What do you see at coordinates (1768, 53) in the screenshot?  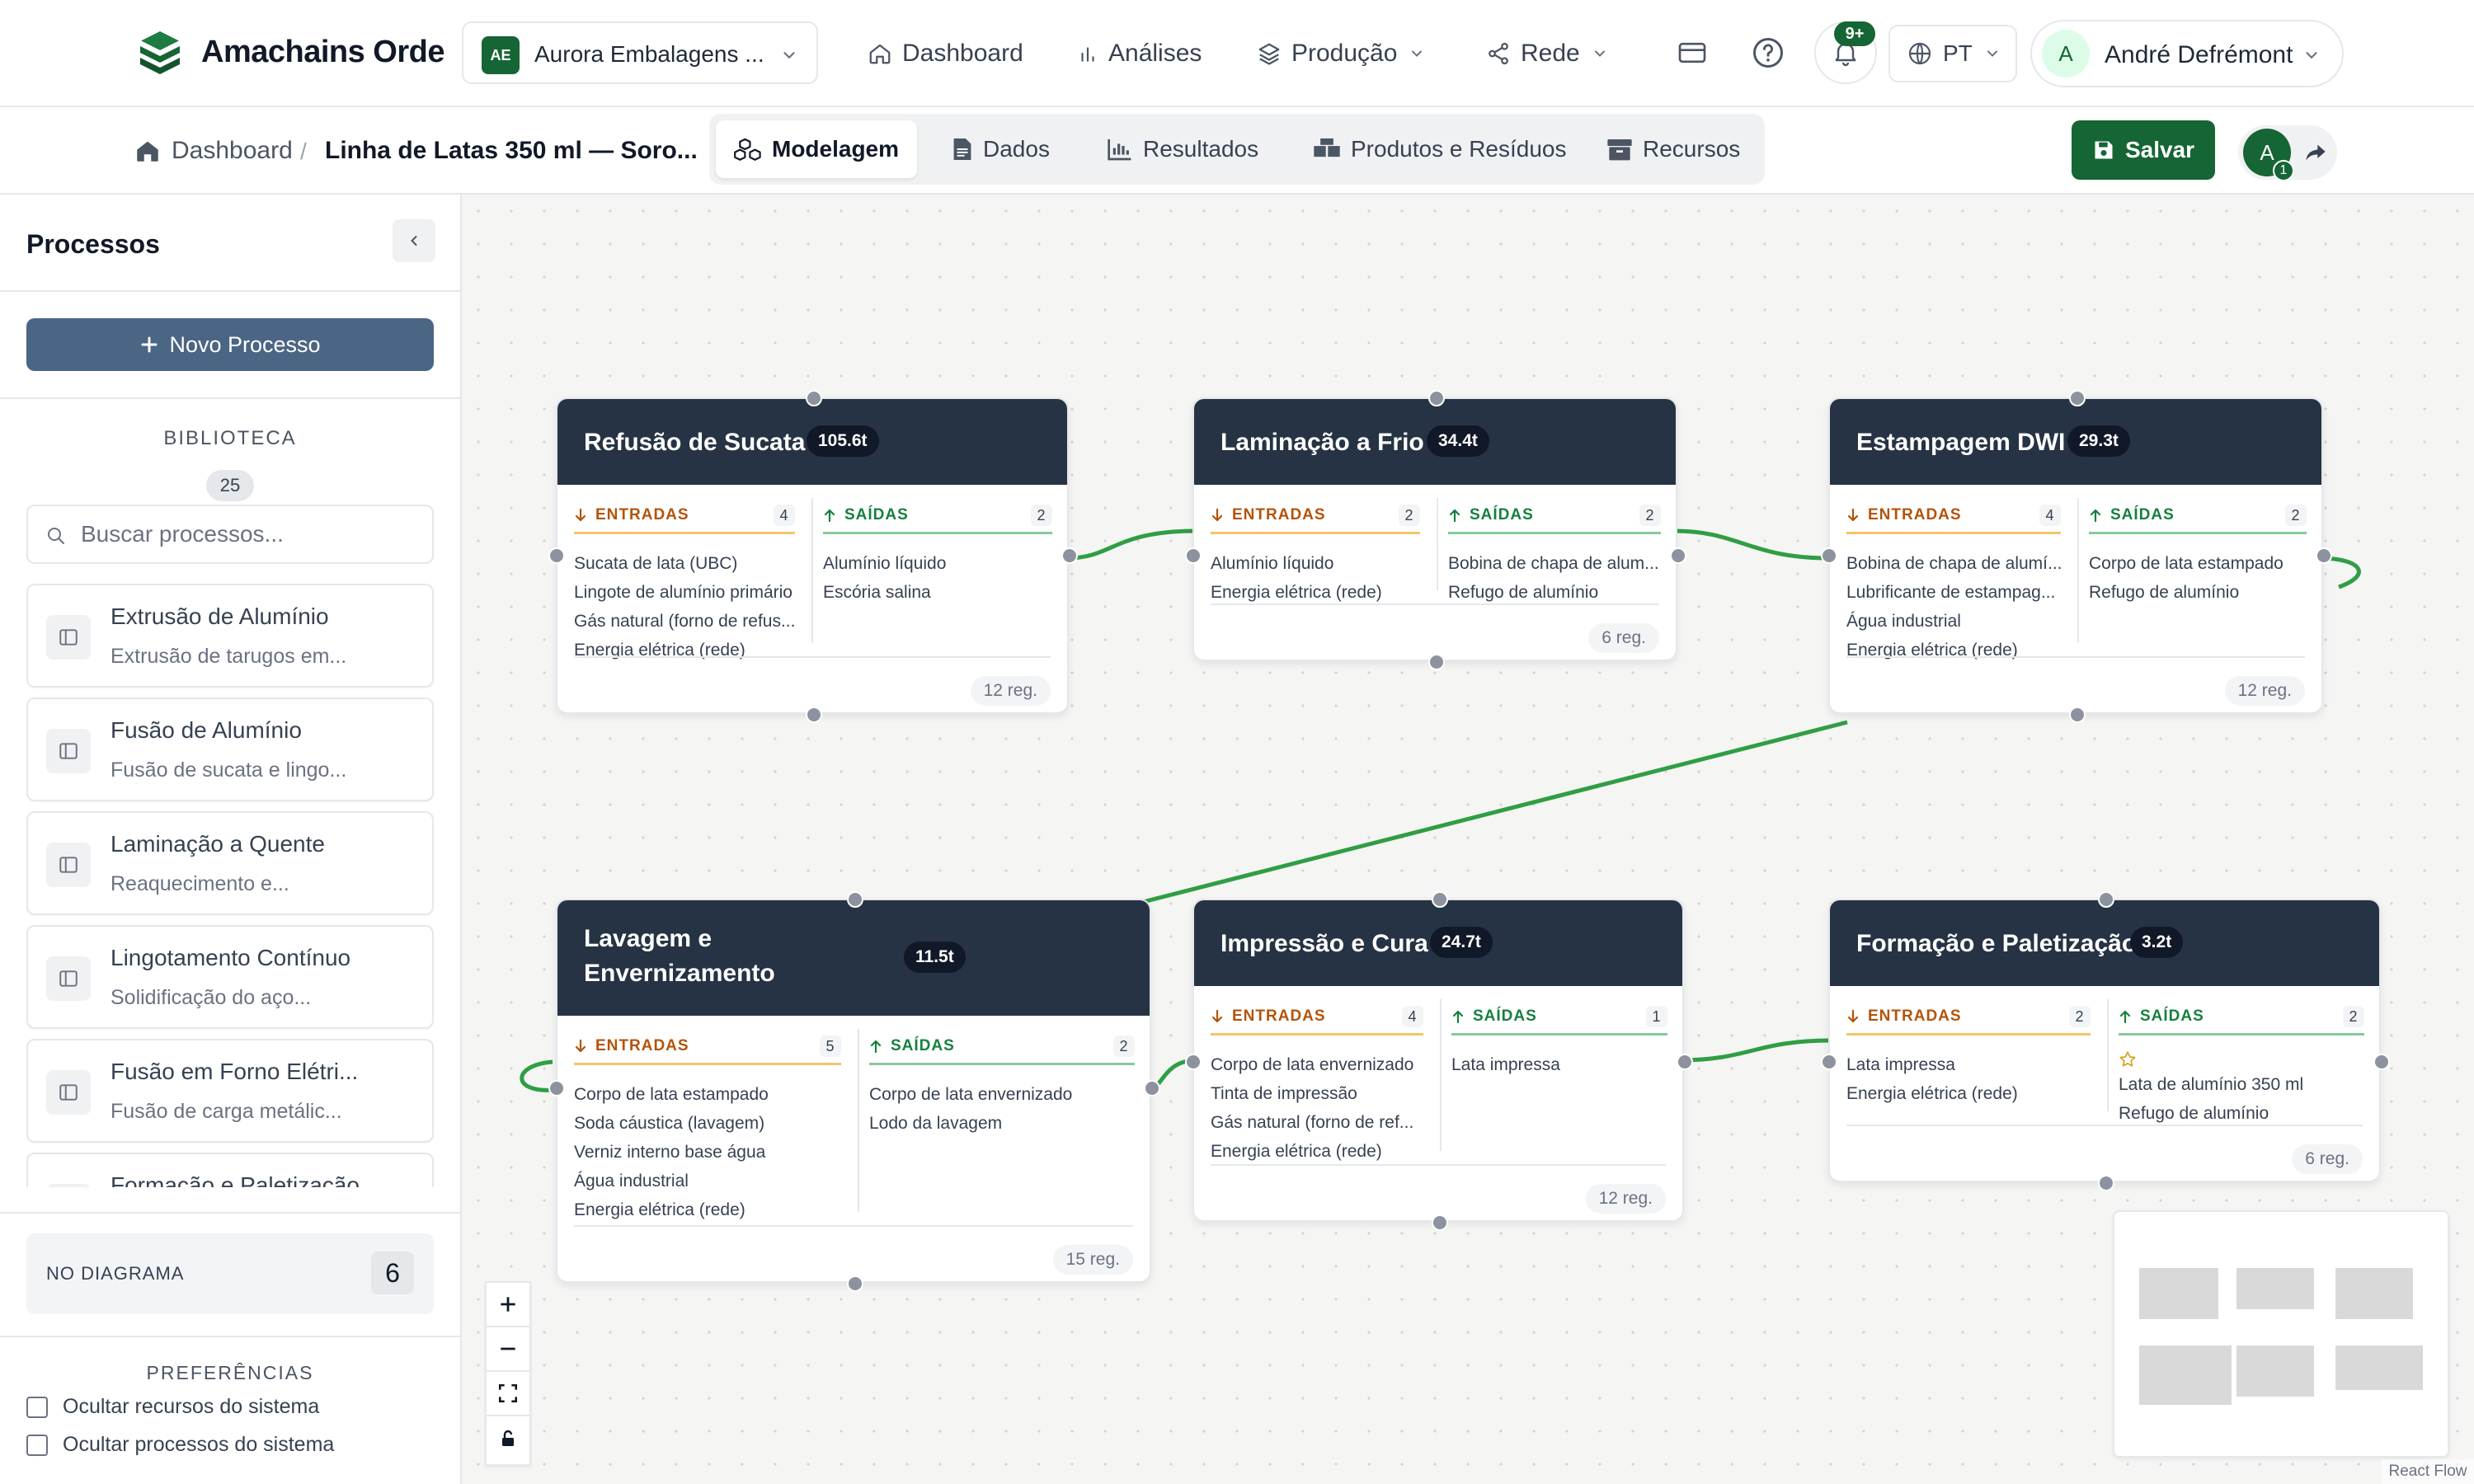 I see `help-icon` at bounding box center [1768, 53].